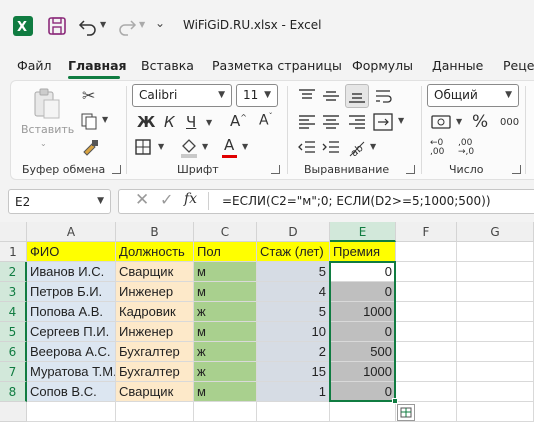 This screenshot has height=435, width=534. What do you see at coordinates (275, 169) in the screenshot?
I see `font-launcher-icon` at bounding box center [275, 169].